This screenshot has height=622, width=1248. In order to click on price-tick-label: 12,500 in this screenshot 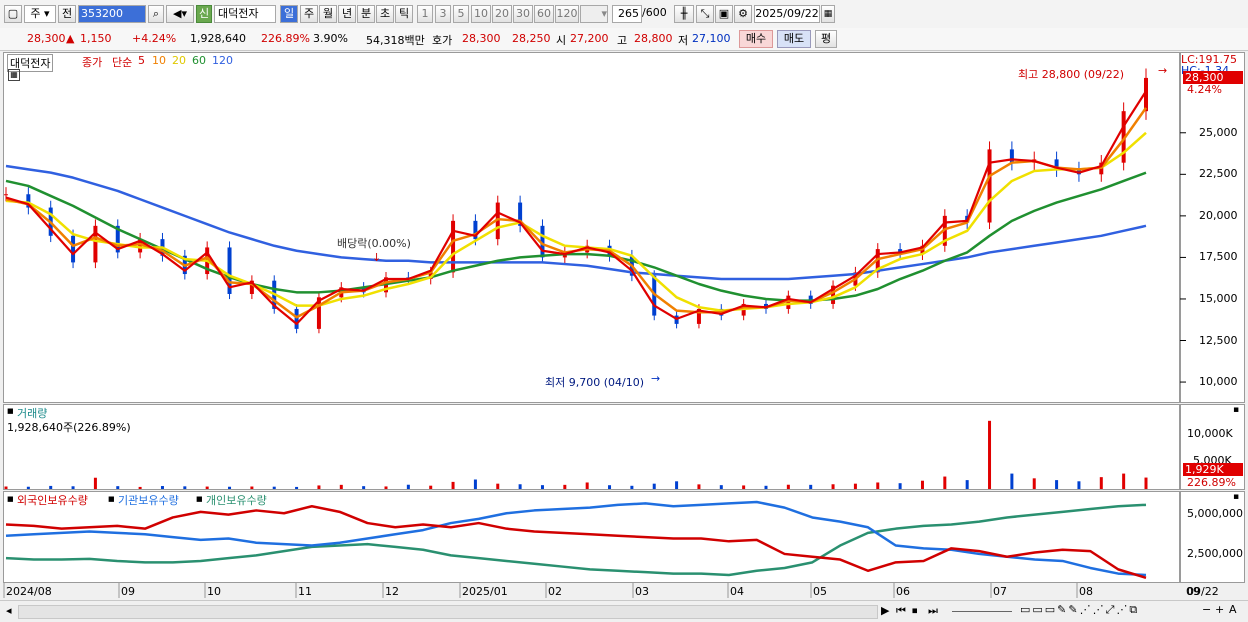, I will do `click(1218, 340)`.